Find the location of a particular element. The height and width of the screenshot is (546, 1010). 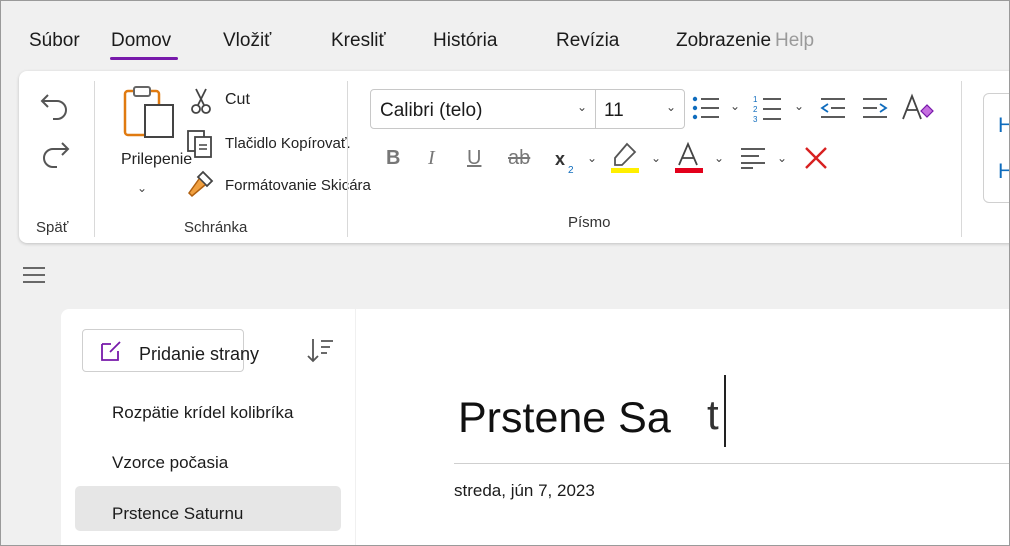

clear-all-formatting-icon is located at coordinates (816, 158).